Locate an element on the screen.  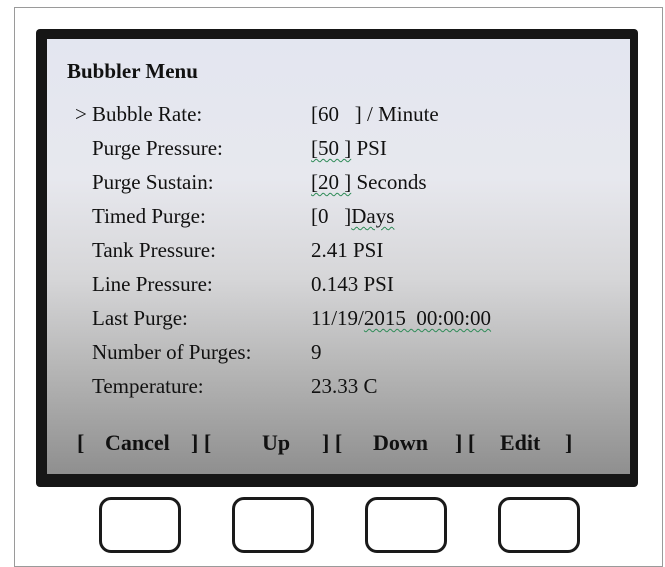
row-label: Last Purge: is located at coordinates (140, 318).